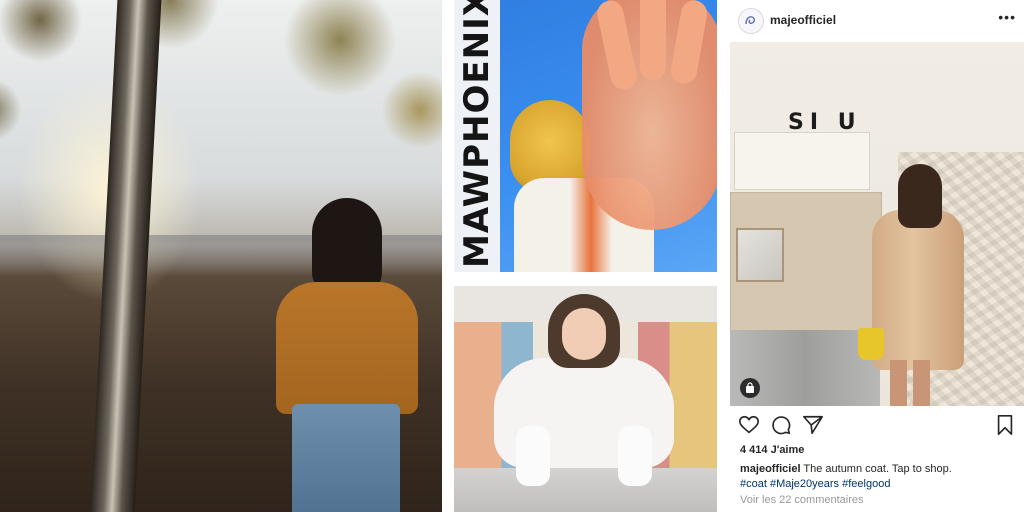  I want to click on floor, so click(585, 490).